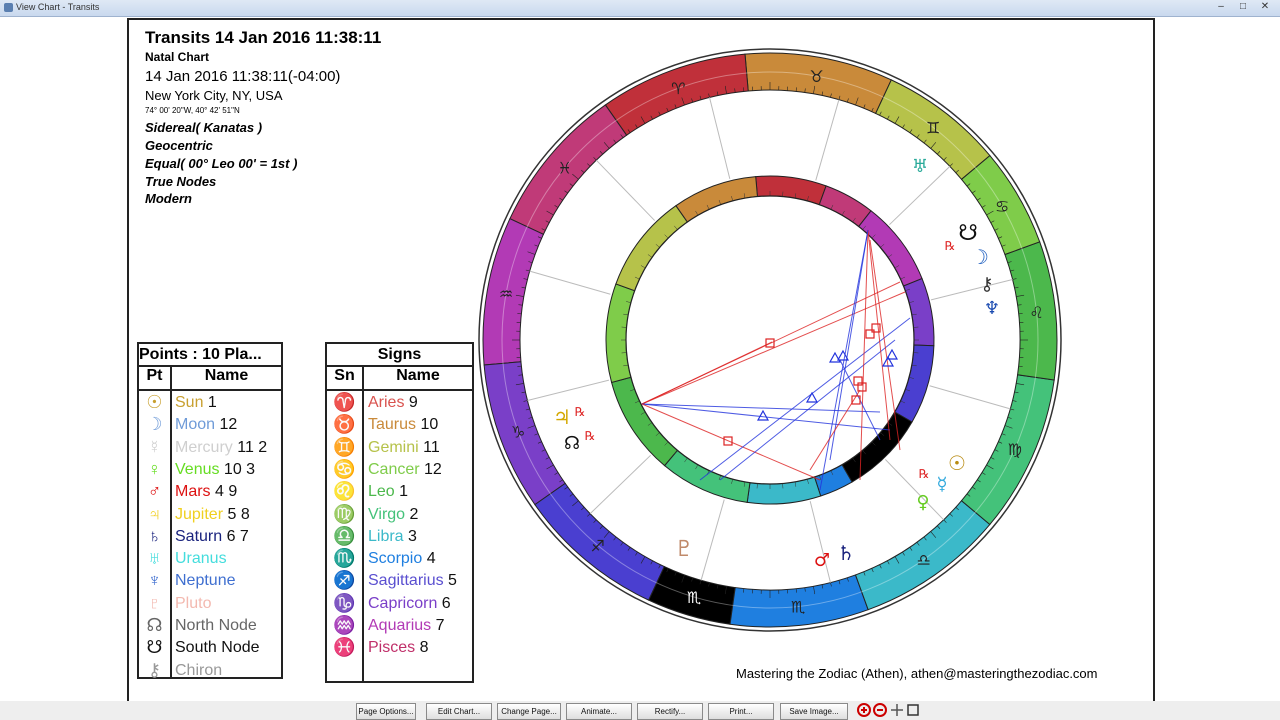 This screenshot has width=1280, height=720. I want to click on transit-planet-icon: ♇, so click(684, 549).